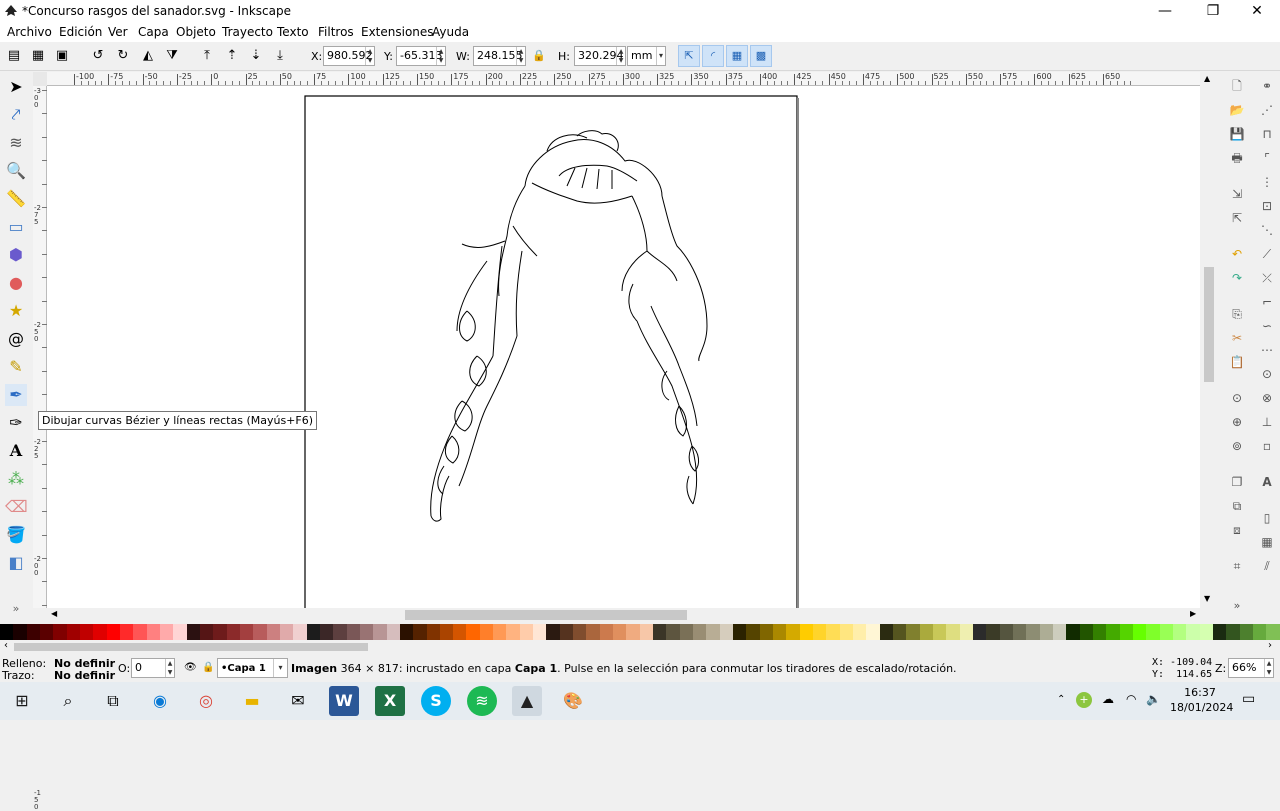  I want to click on node-tool-icon: ⤤, so click(16, 115).